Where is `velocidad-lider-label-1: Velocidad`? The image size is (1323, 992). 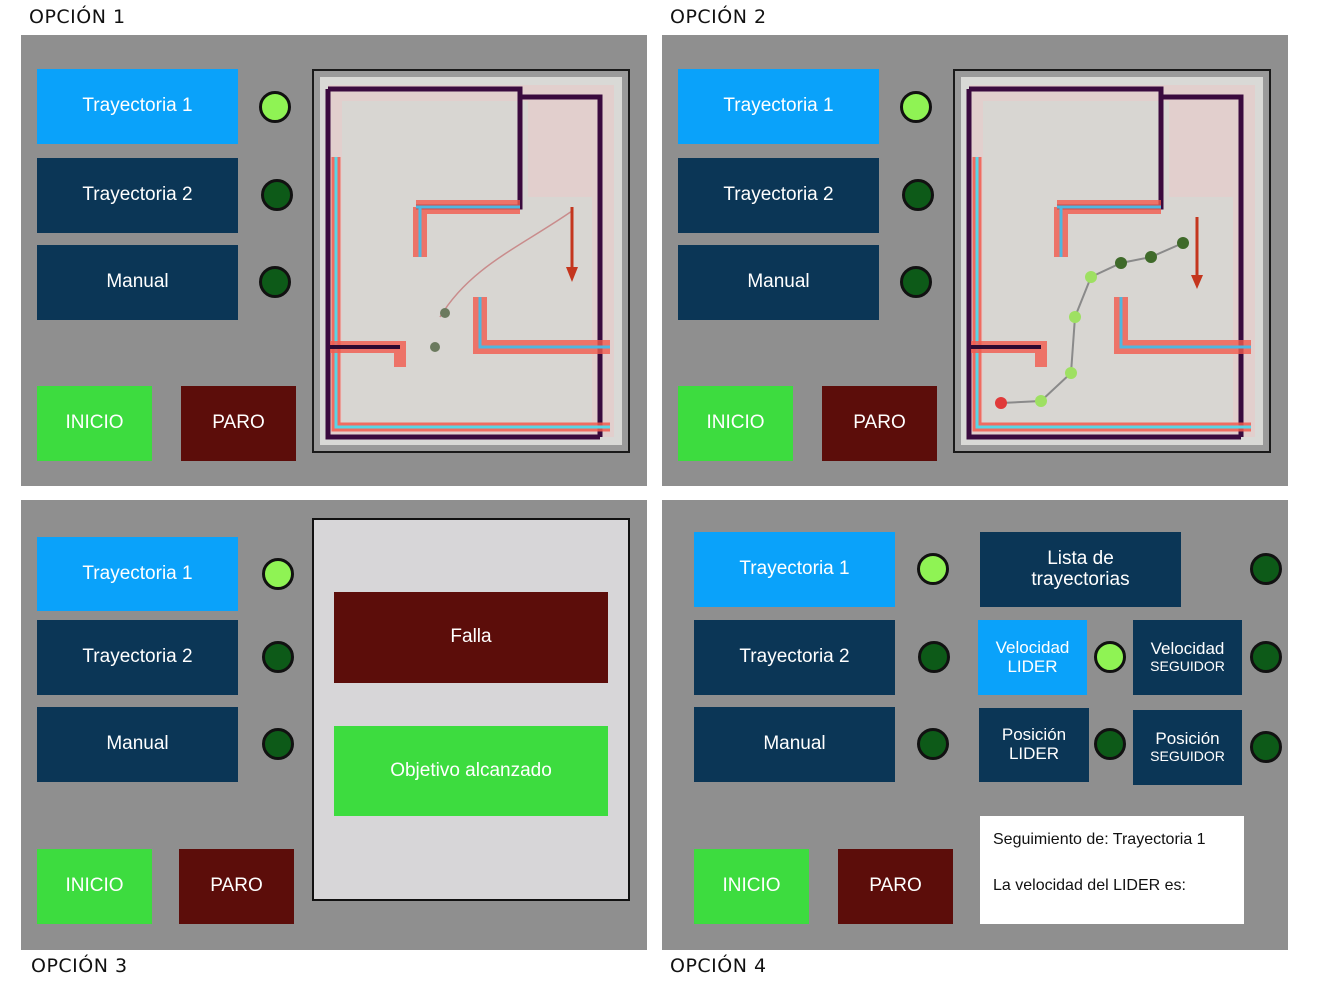
velocidad-lider-label-1: Velocidad is located at coordinates (1032, 647).